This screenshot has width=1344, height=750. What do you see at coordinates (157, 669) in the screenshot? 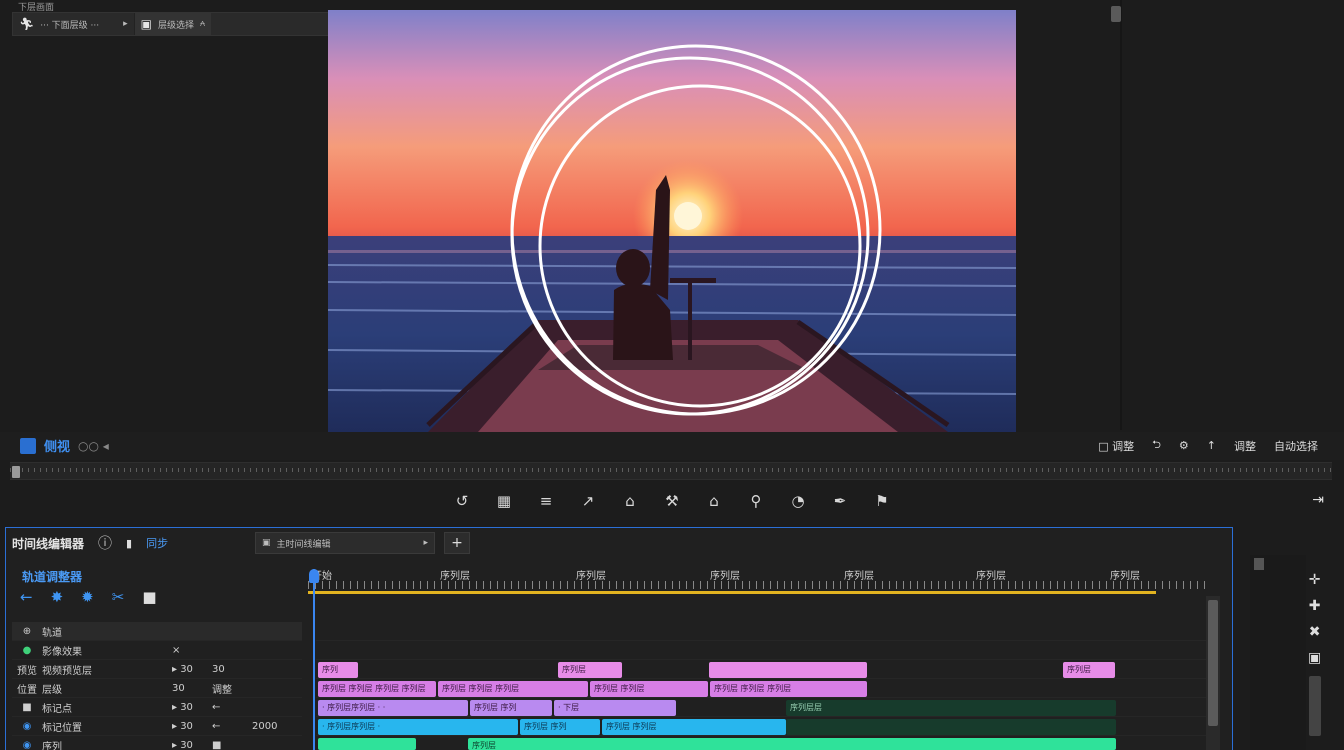
I see `track-header: 预览 视频预览层 ▸ 30 30` at bounding box center [157, 669].